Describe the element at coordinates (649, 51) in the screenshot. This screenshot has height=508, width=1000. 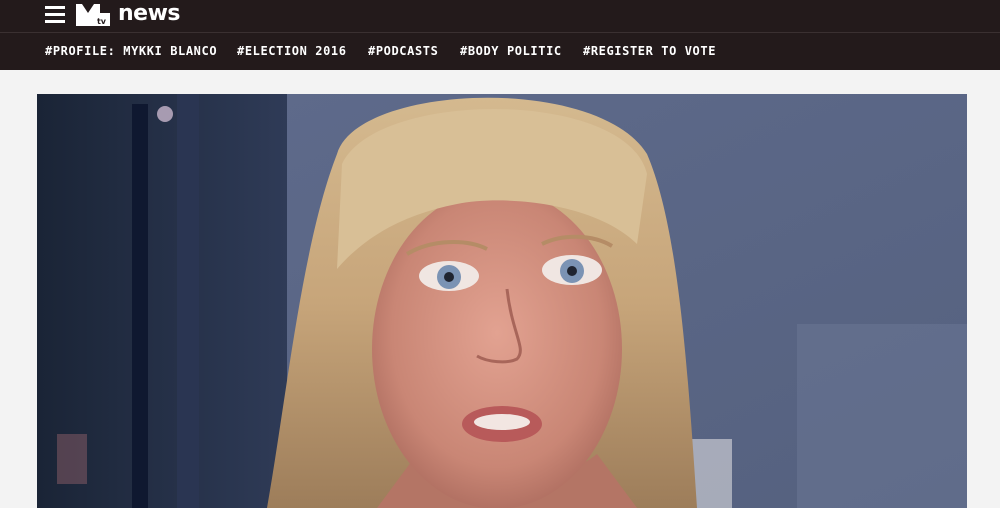
I see `nav-item-register-to-vote: #REGISTER TO VOTE` at that location.